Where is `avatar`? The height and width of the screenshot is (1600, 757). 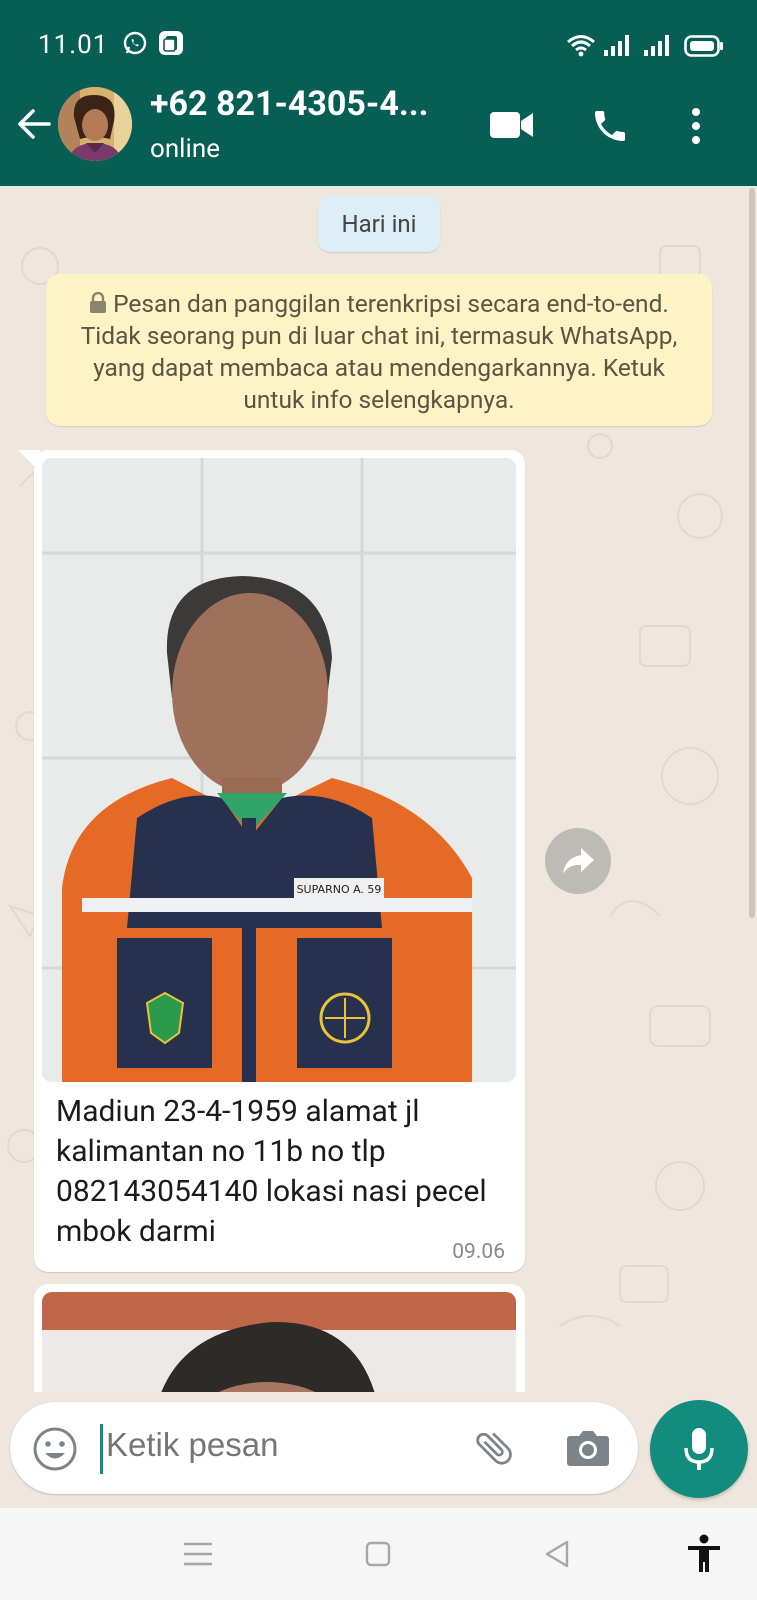
avatar is located at coordinates (95, 124).